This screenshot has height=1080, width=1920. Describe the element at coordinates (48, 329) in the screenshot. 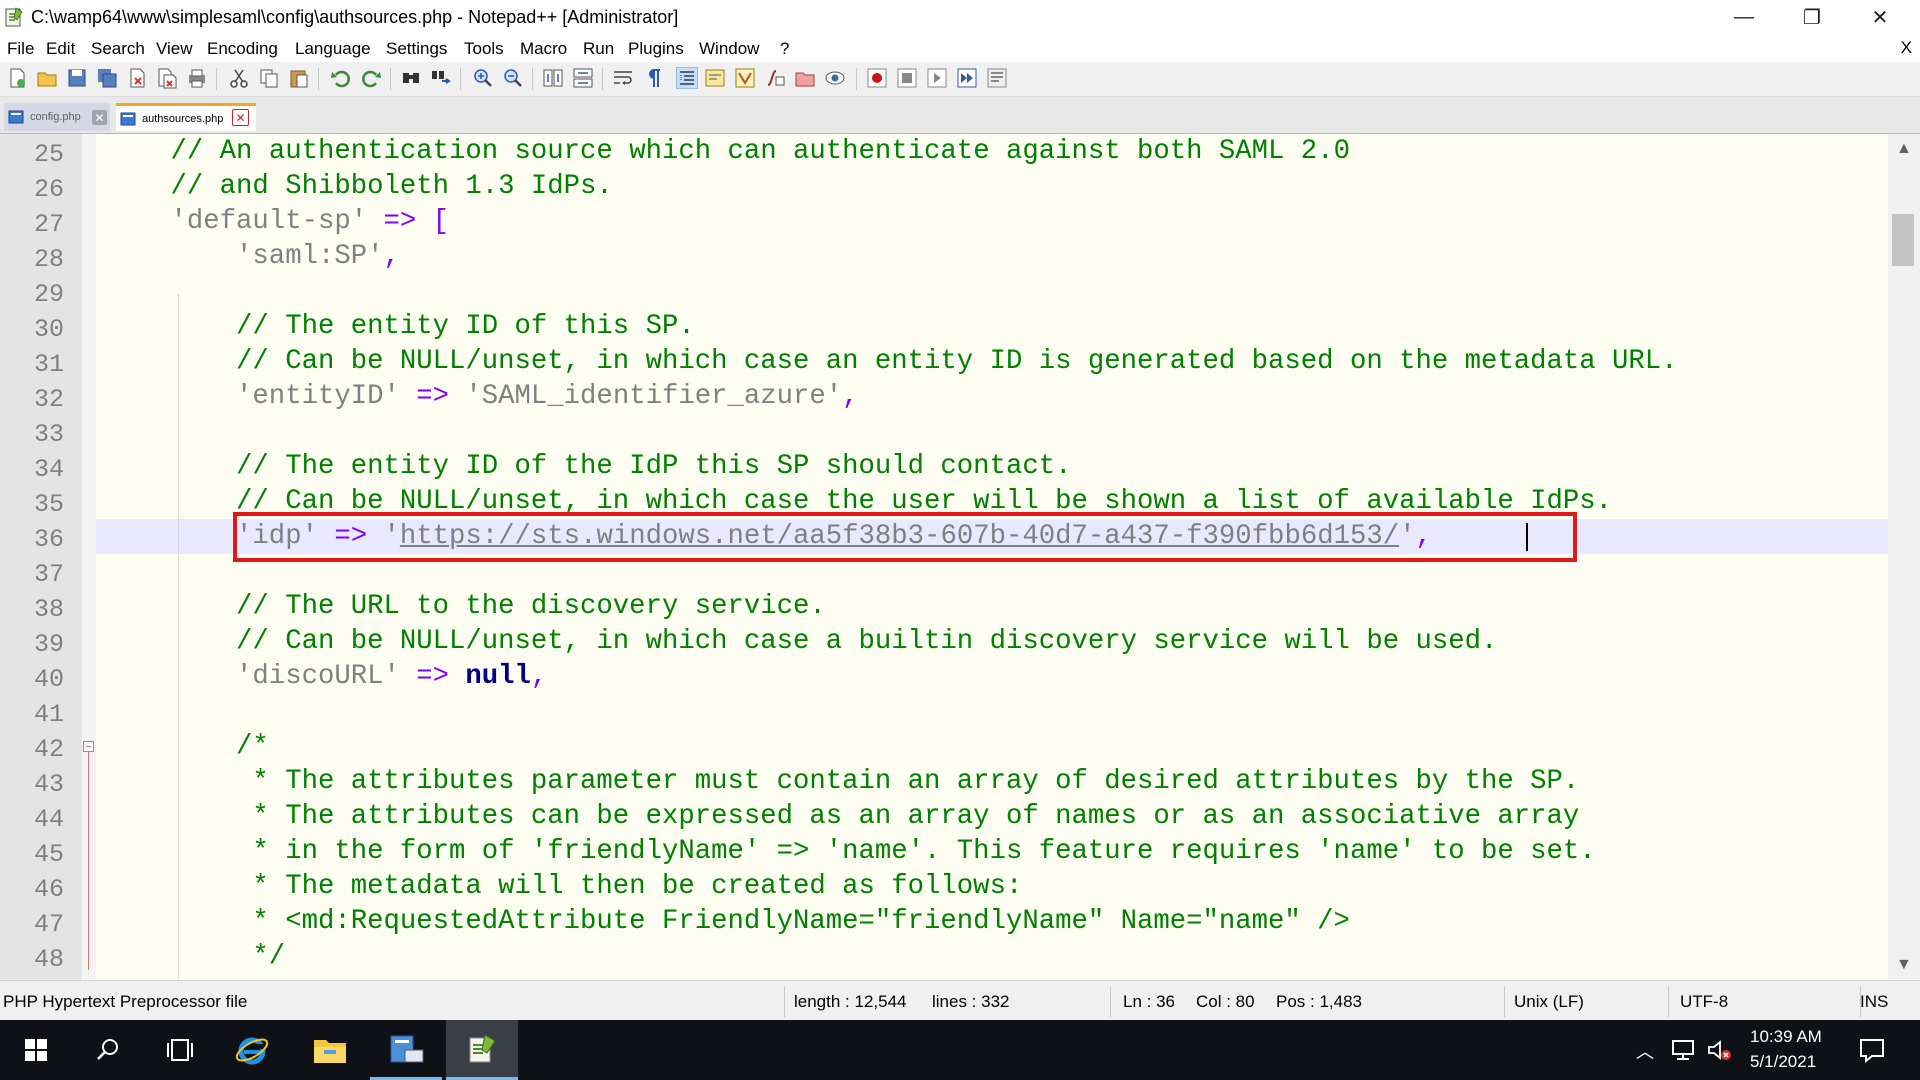

I see `line-number: 30` at that location.